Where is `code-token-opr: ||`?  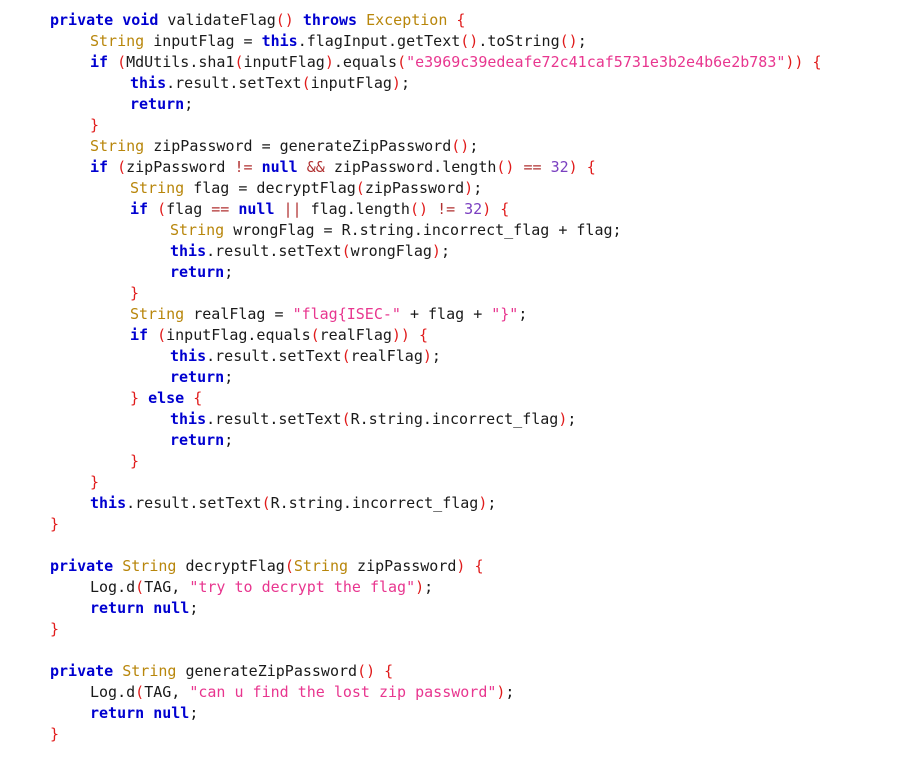 code-token-opr: || is located at coordinates (292, 209).